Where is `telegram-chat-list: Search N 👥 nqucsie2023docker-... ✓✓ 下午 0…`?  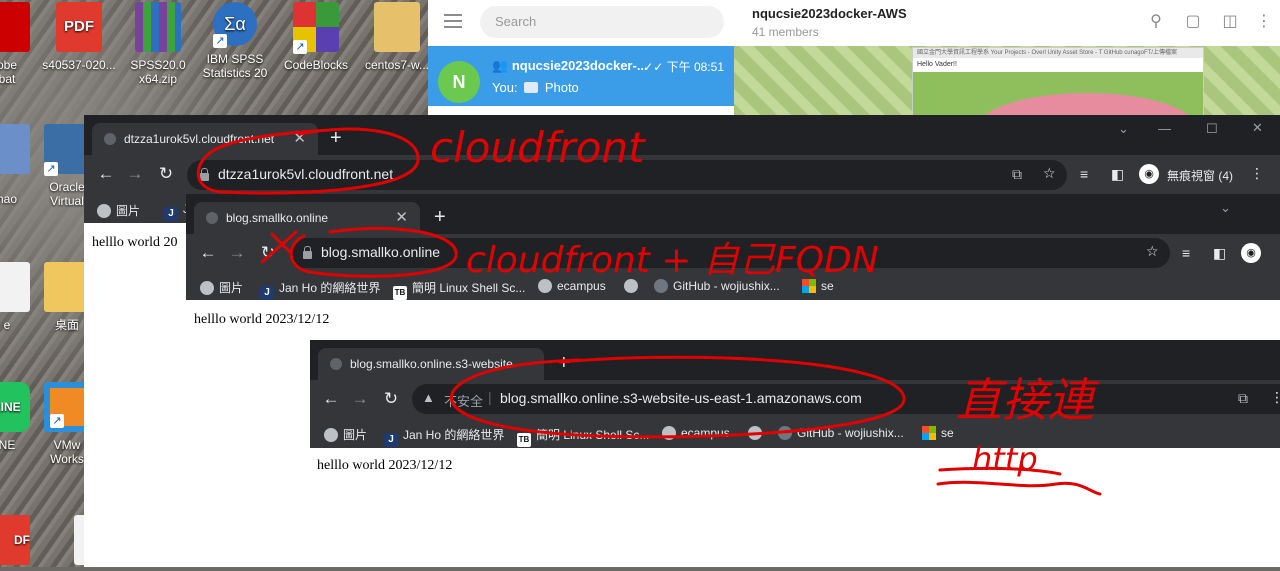
telegram-chat-list: Search N 👥 nqucsie2023docker-... ✓✓ 下午 0… is located at coordinates (581, 60).